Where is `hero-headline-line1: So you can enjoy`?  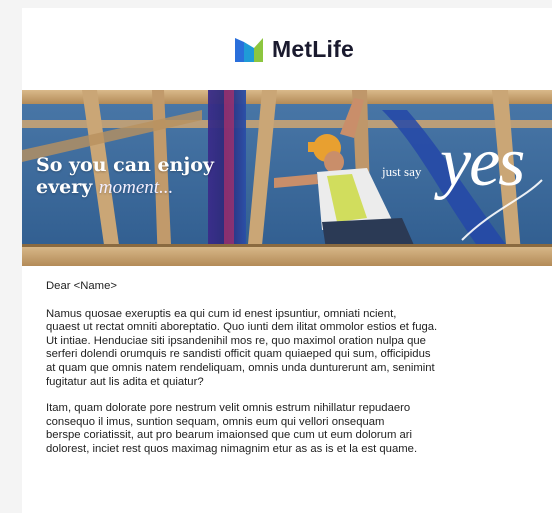
hero-headline-line1: So you can enjoy is located at coordinates (125, 165).